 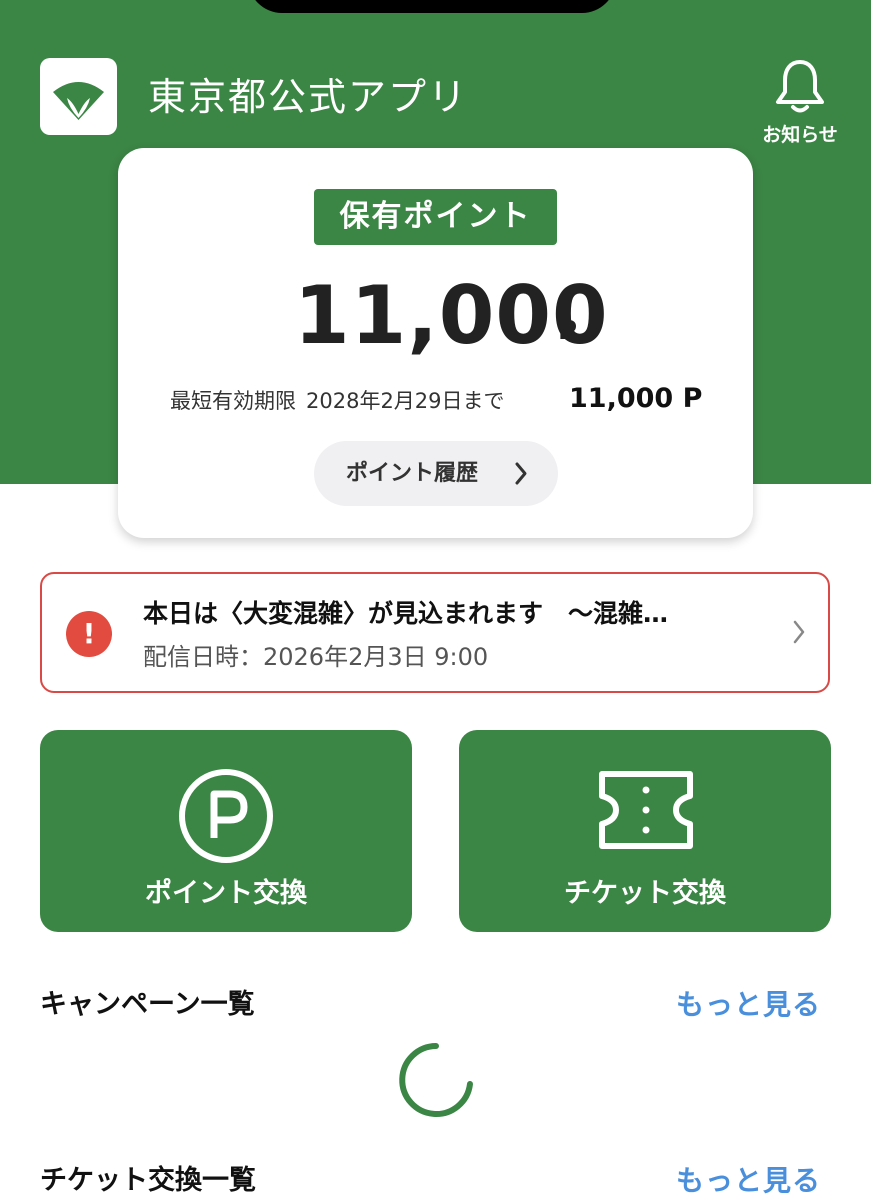 I want to click on expiry-label: 最短有効期限, so click(x=233, y=401).